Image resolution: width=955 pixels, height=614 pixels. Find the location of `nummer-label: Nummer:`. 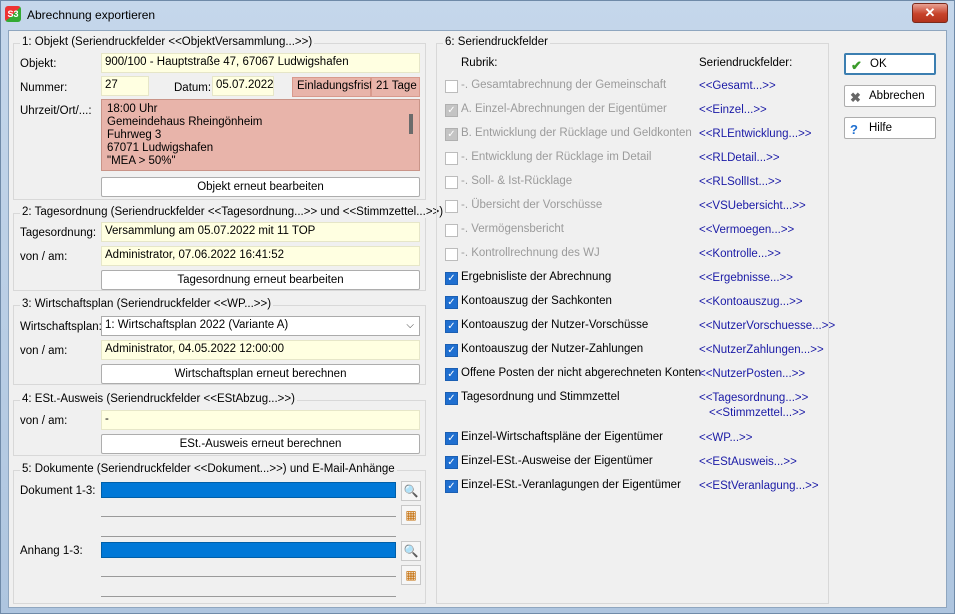

nummer-label: Nummer: is located at coordinates (44, 88).